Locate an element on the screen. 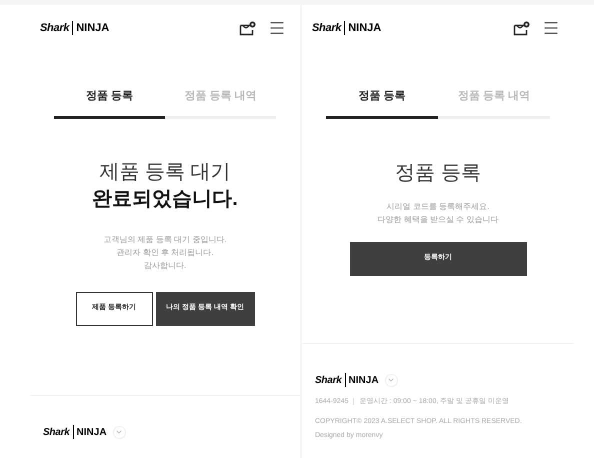 This screenshot has width=594, height=458. message-text: 다양한 혜택을 받으실 수 있습니다 is located at coordinates (438, 220).